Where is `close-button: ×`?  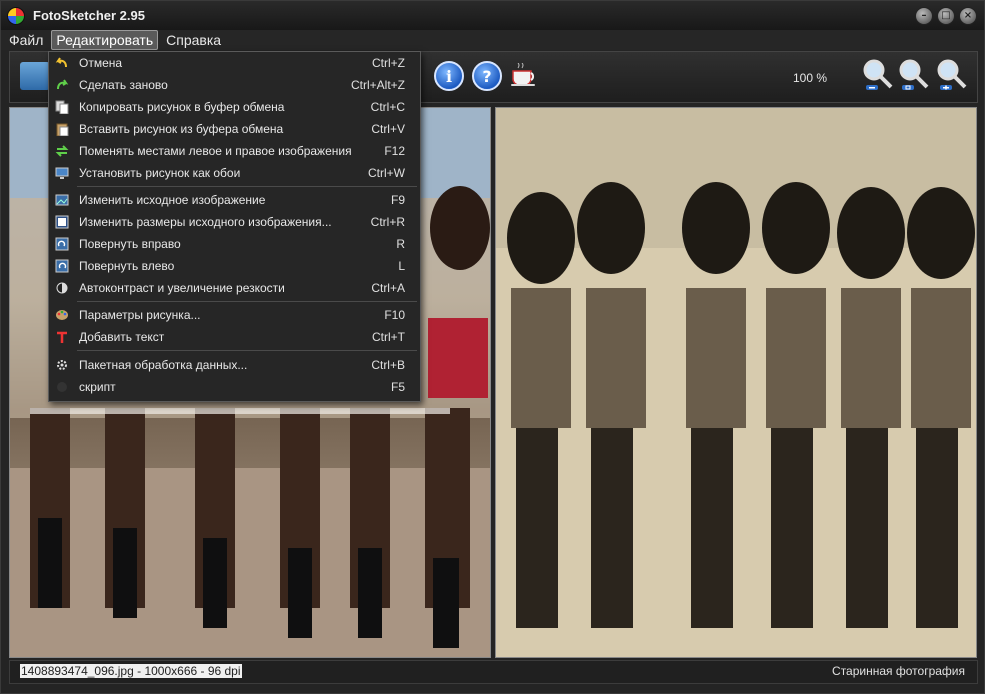 close-button: × is located at coordinates (968, 16).